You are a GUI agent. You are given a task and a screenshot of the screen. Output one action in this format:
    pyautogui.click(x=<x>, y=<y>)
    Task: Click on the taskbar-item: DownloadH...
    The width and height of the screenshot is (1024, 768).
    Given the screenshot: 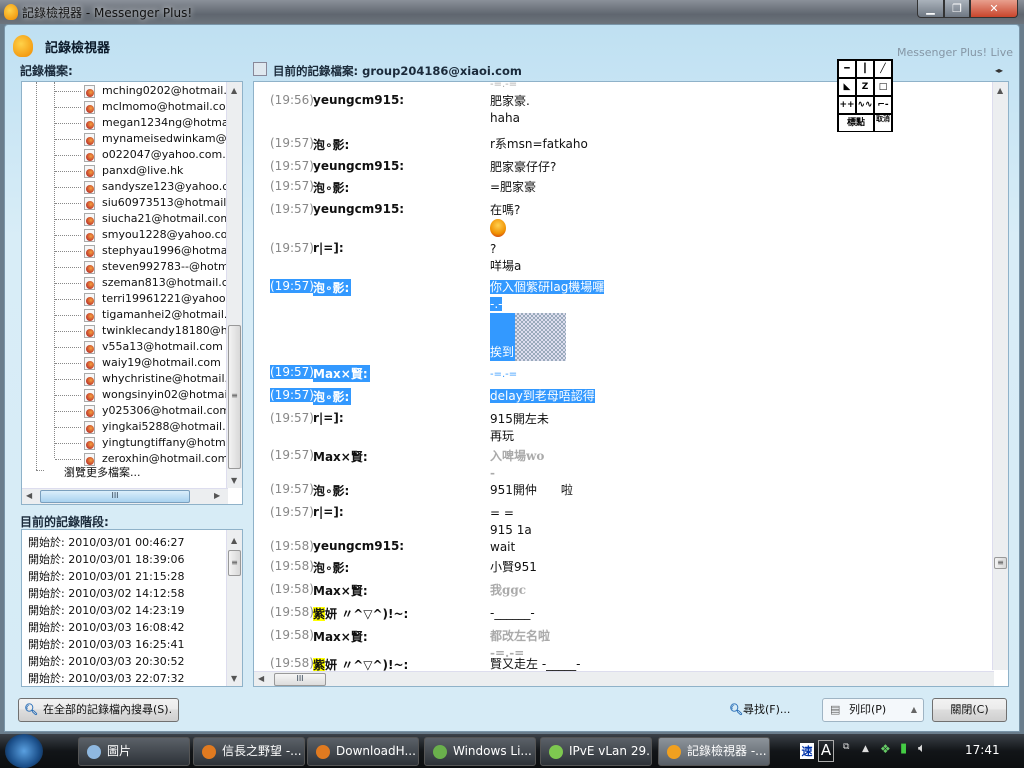 What is the action you would take?
    pyautogui.click(x=363, y=751)
    